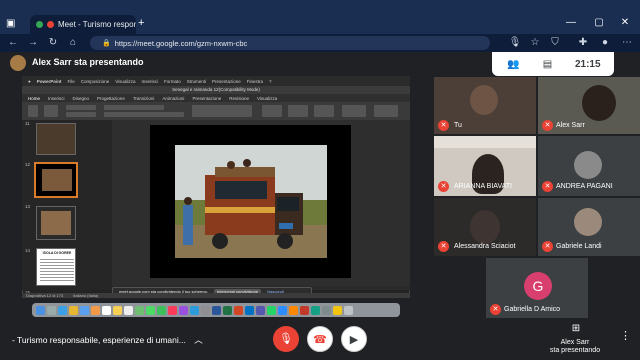 The height and width of the screenshot is (360, 640). What do you see at coordinates (56, 267) in the screenshot?
I see `slide-thumbnail: ISOLA DI GOREE` at bounding box center [56, 267].